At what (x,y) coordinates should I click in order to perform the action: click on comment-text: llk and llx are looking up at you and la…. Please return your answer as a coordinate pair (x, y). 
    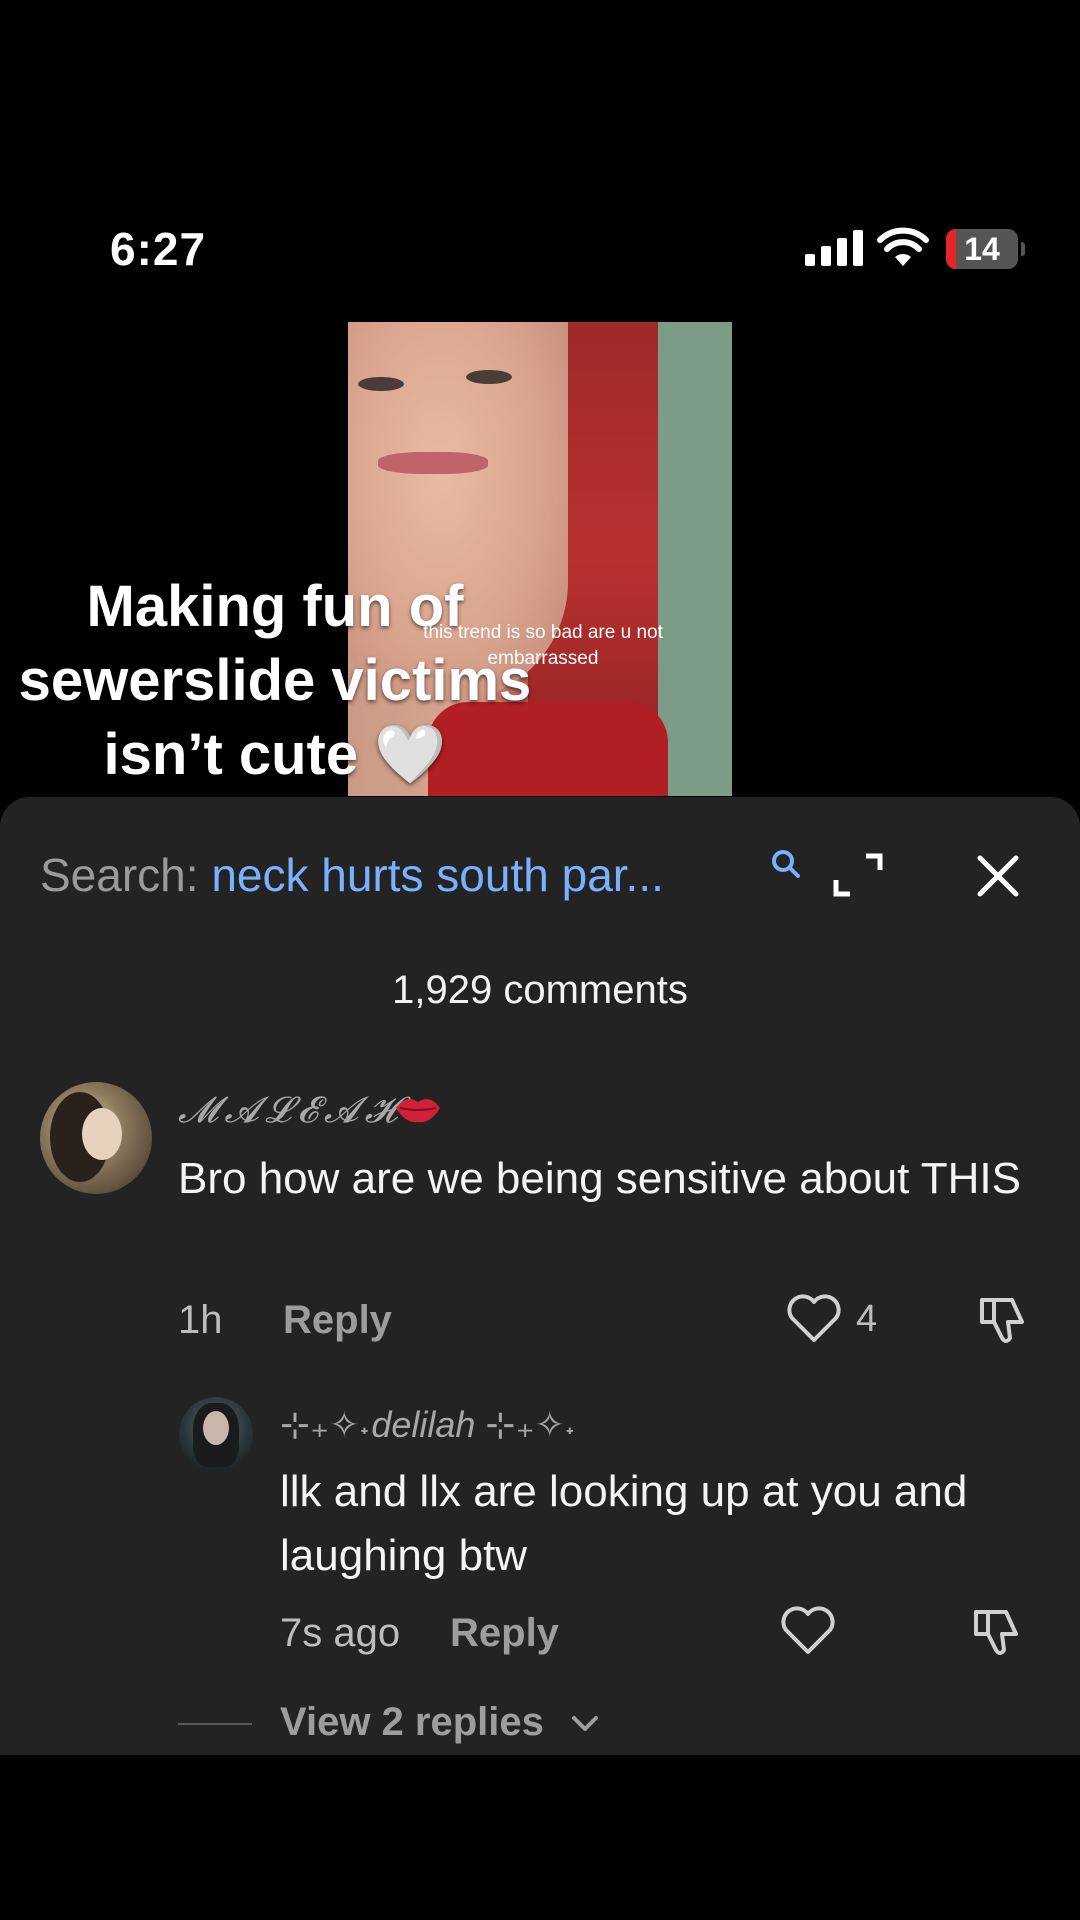
    Looking at the image, I should click on (624, 1523).